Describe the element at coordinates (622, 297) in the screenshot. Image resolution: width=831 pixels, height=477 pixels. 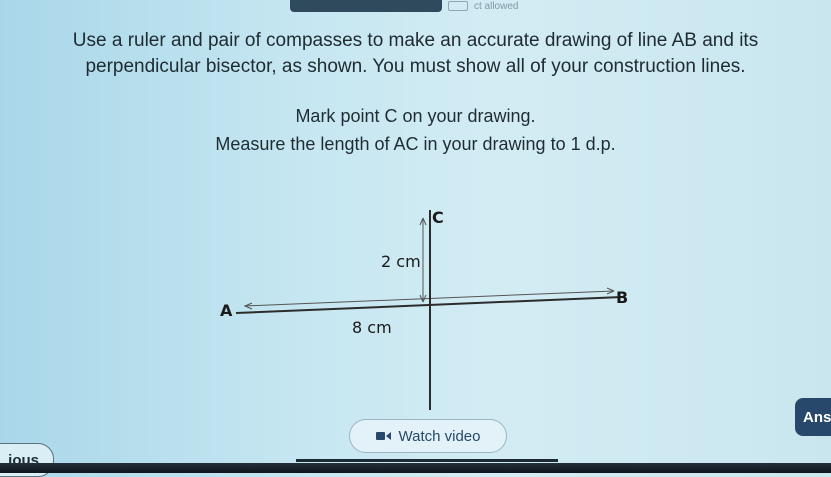
I see `label-b: B` at that location.